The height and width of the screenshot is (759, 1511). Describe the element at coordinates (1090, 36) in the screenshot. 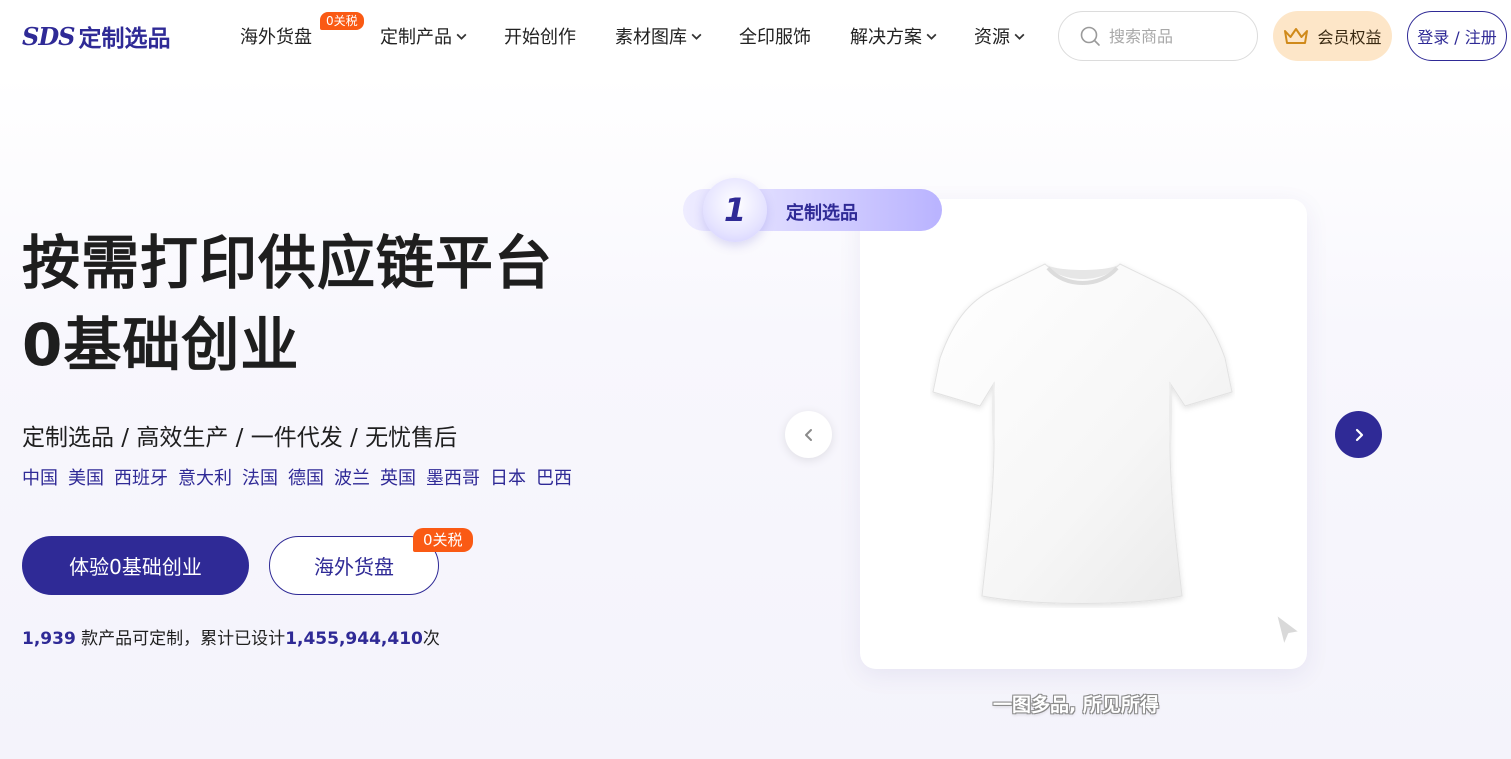

I see `search-icon` at that location.